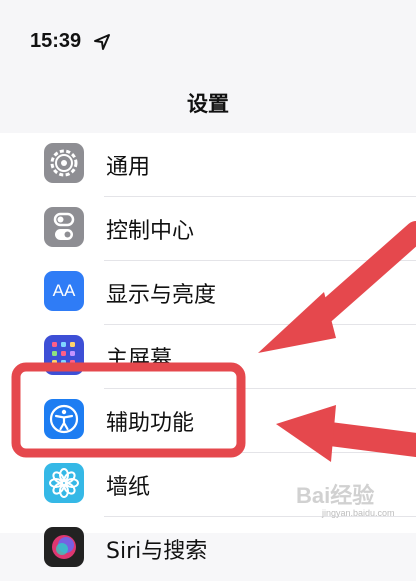 This screenshot has width=416, height=581. Describe the element at coordinates (139, 359) in the screenshot. I see `settings-row-label: 主屏幕` at that location.